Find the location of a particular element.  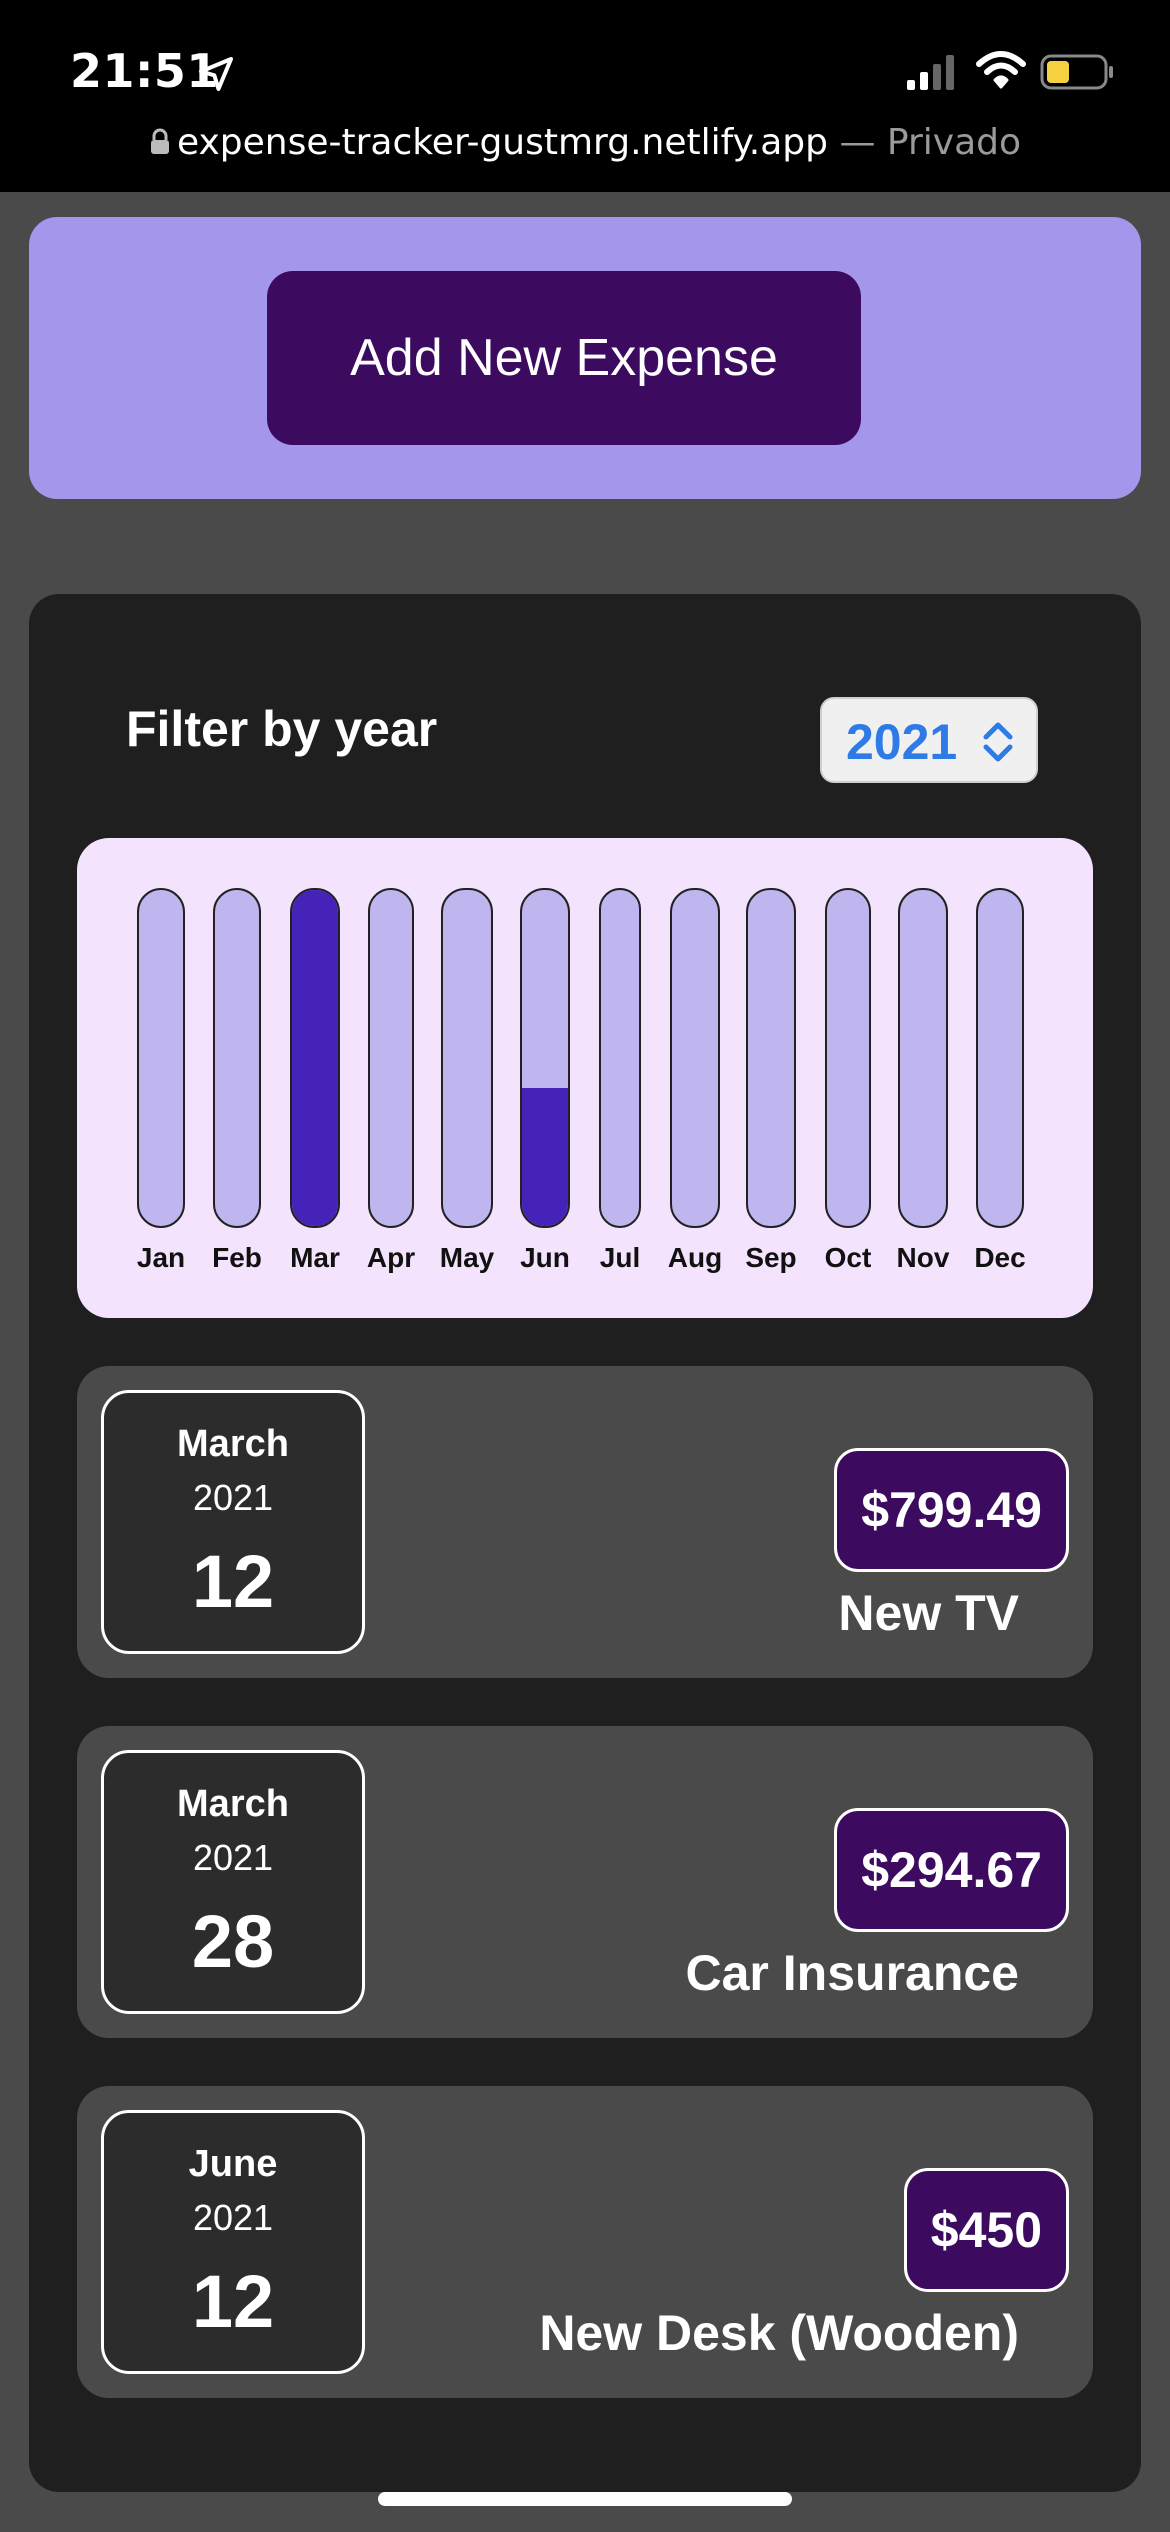

chart-bar-label: Feb is located at coordinates (237, 1257).